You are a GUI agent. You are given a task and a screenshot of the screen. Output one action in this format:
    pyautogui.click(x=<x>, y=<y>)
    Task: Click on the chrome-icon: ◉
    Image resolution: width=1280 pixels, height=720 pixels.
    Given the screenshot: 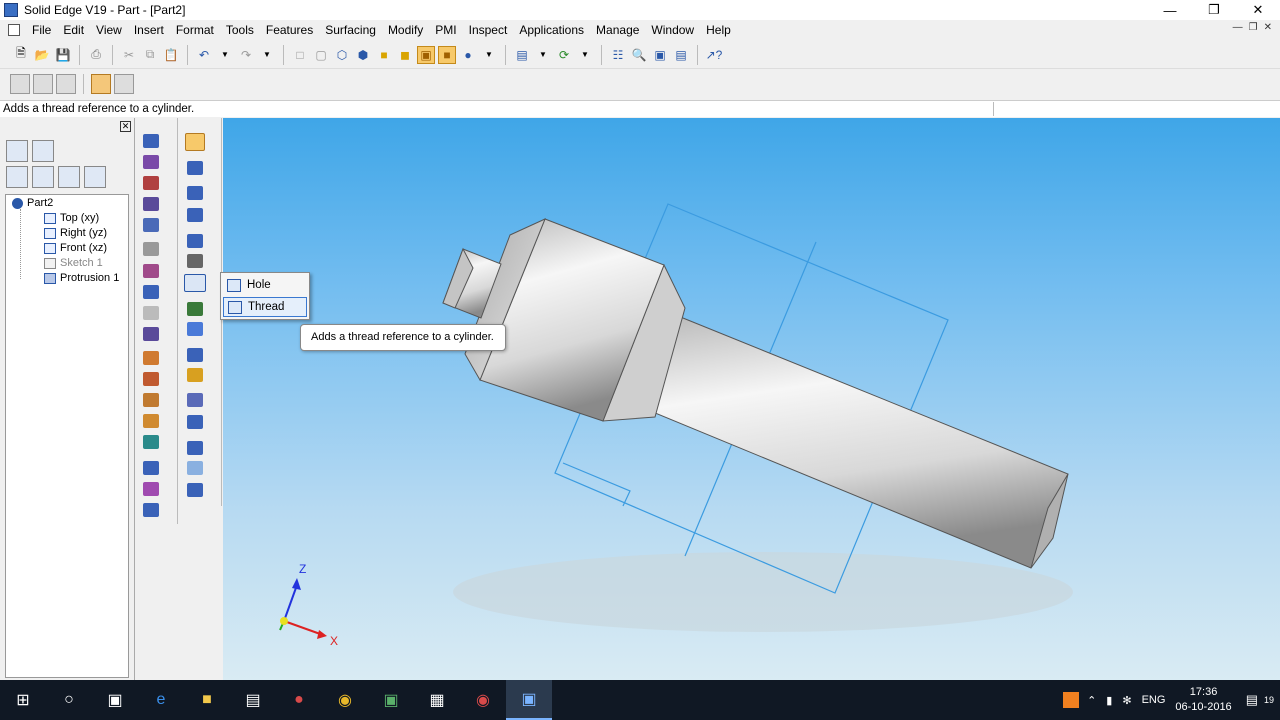 What is the action you would take?
    pyautogui.click(x=345, y=700)
    